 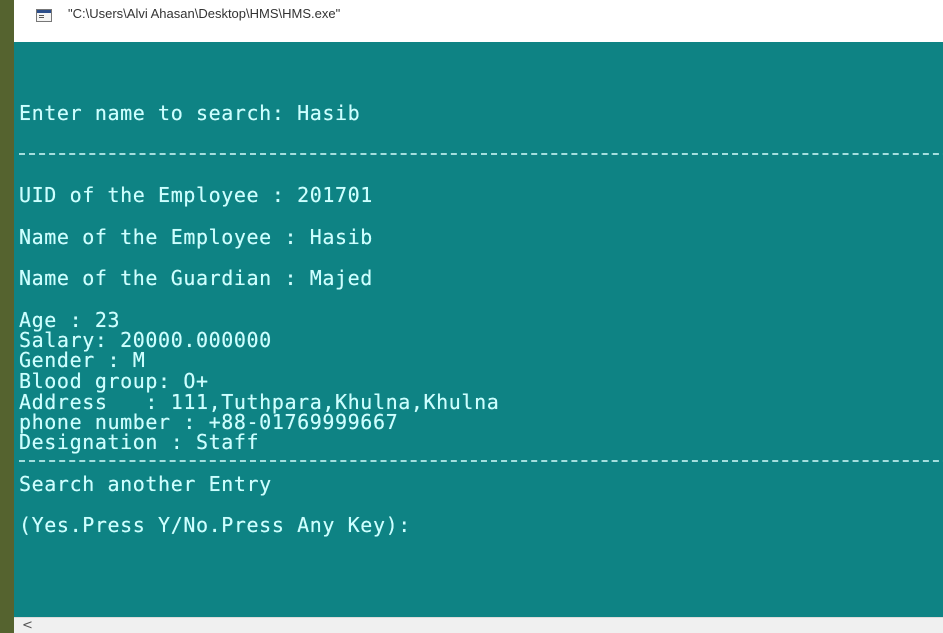 What do you see at coordinates (145, 340) in the screenshot?
I see `salary-line: Salary: 20000.000000` at bounding box center [145, 340].